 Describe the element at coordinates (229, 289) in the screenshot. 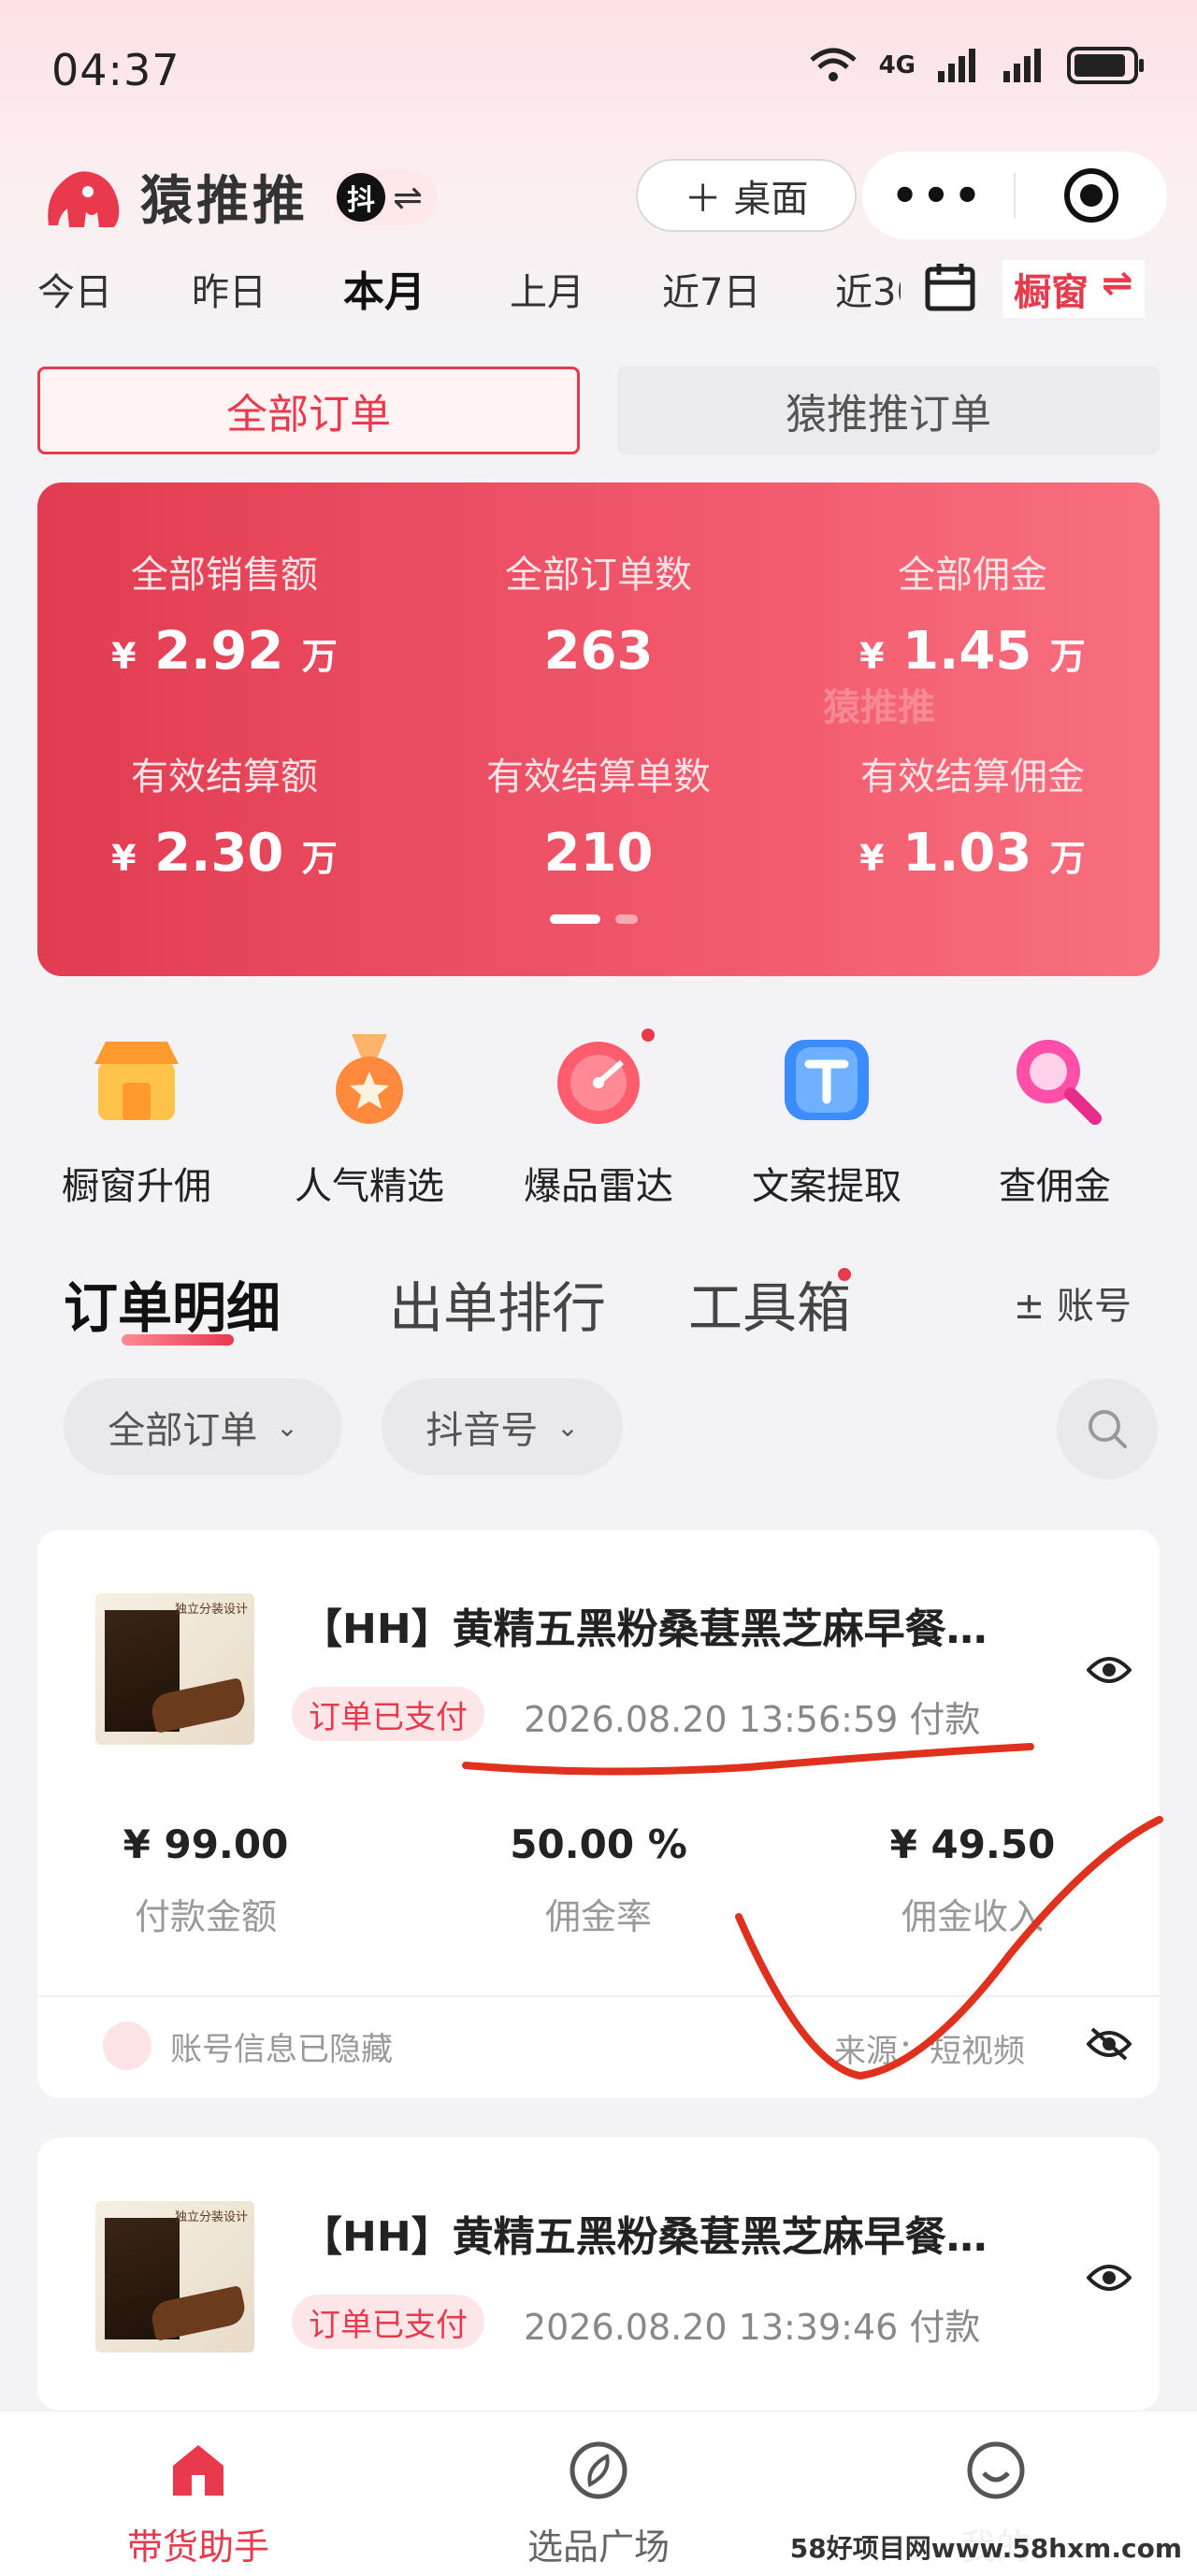

I see `date-tab-yesterday: 昨日` at that location.